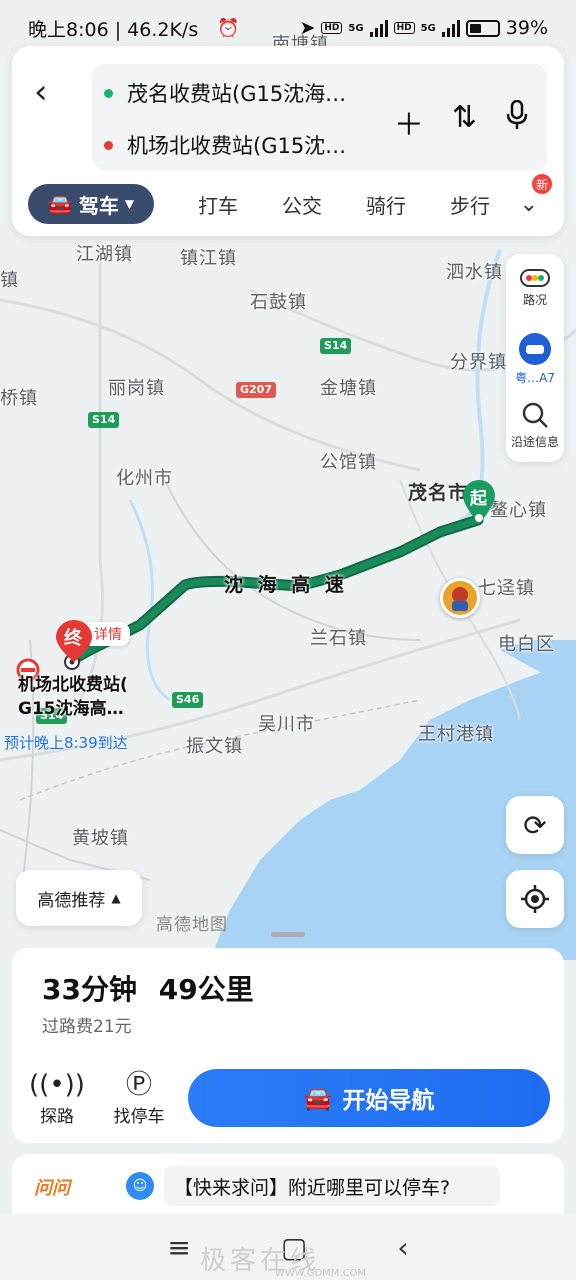 This screenshot has width=576, height=1280. I want to click on map-town-label: 镇江镇, so click(208, 258).